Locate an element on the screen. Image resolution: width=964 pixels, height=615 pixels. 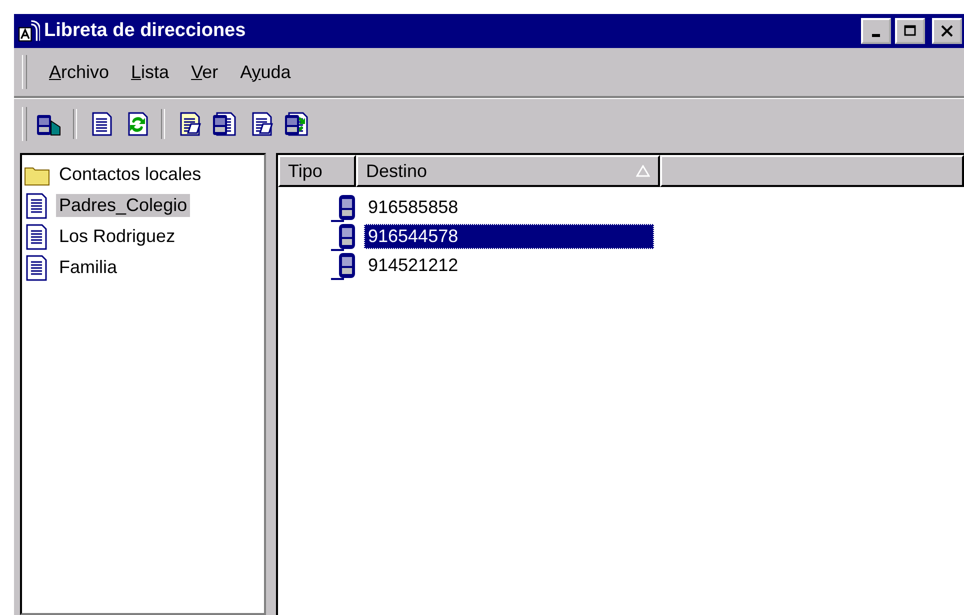
menu-item: Archivo is located at coordinates (79, 72).